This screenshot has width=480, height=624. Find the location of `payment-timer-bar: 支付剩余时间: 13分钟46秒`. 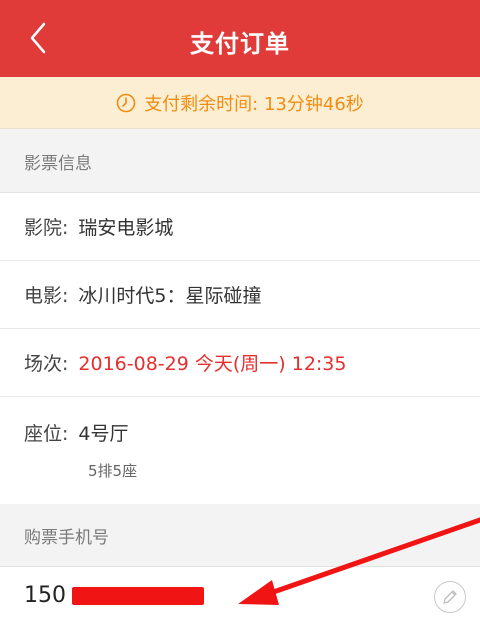

payment-timer-bar: 支付剩余时间: 13分钟46秒 is located at coordinates (240, 103).